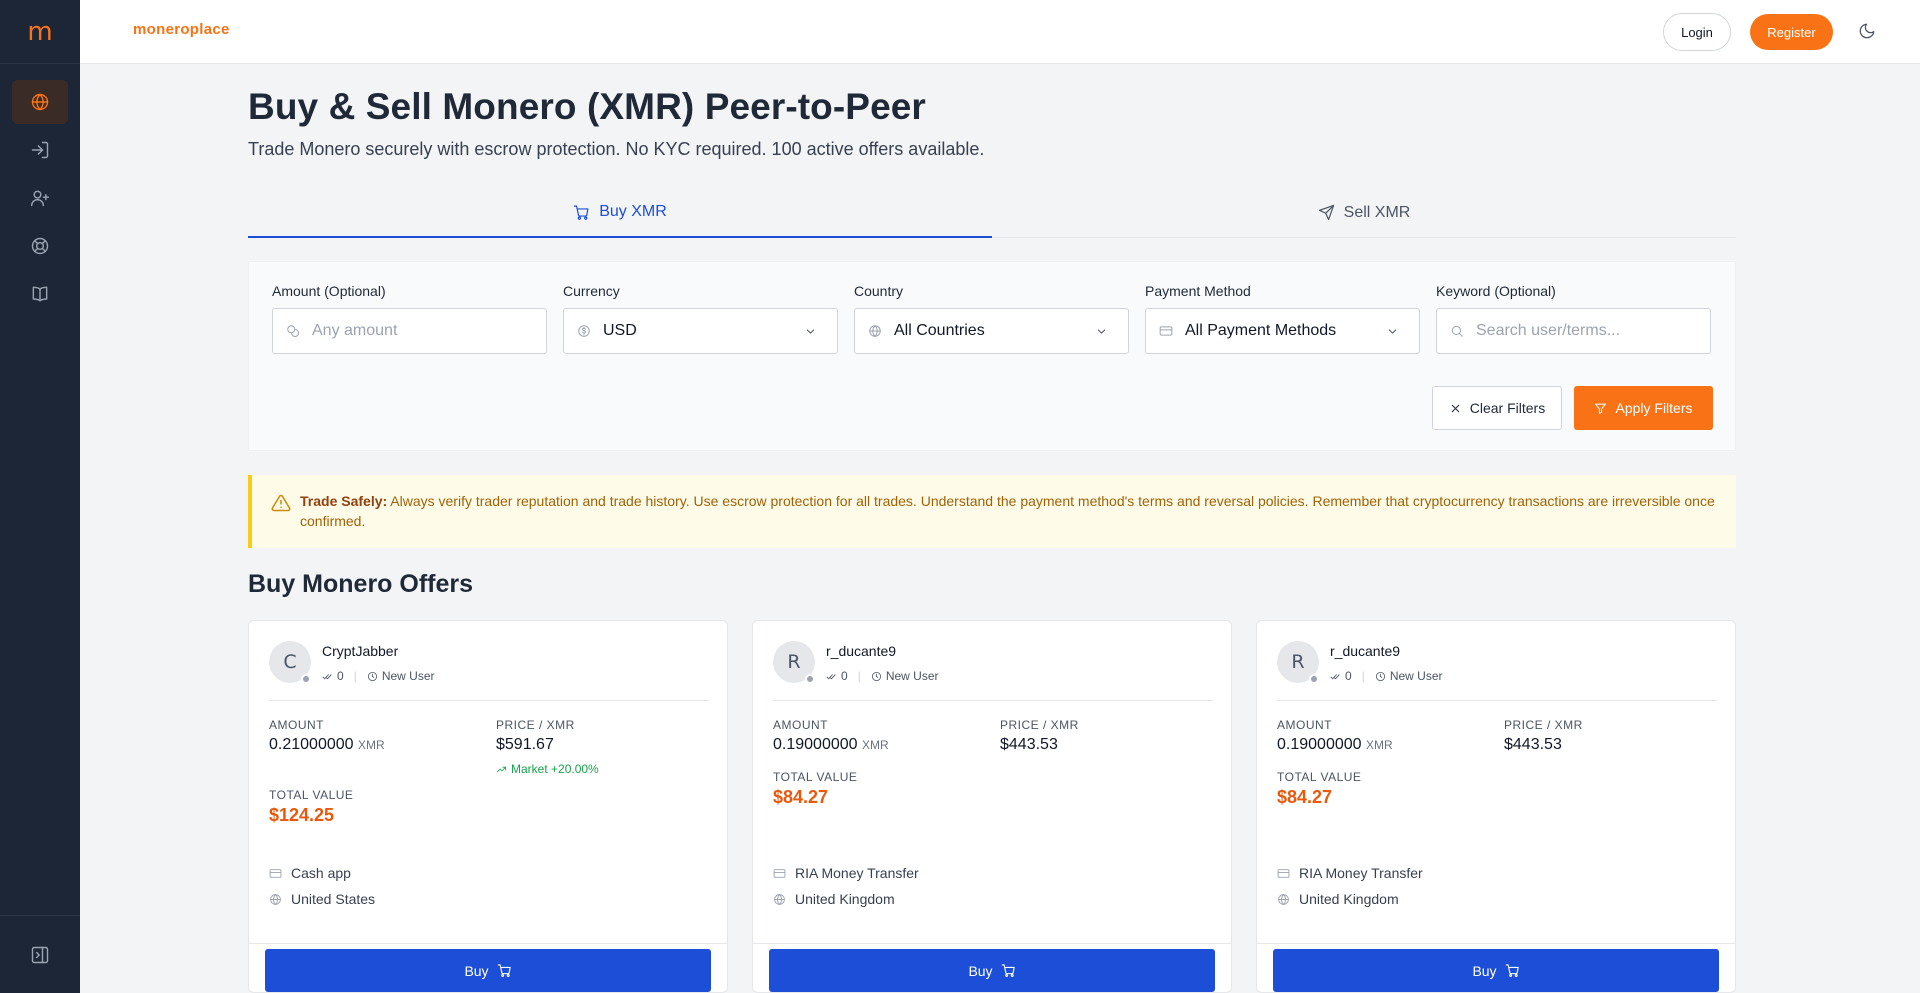 This screenshot has height=993, width=1920. I want to click on sidebar-item-support, so click(40, 246).